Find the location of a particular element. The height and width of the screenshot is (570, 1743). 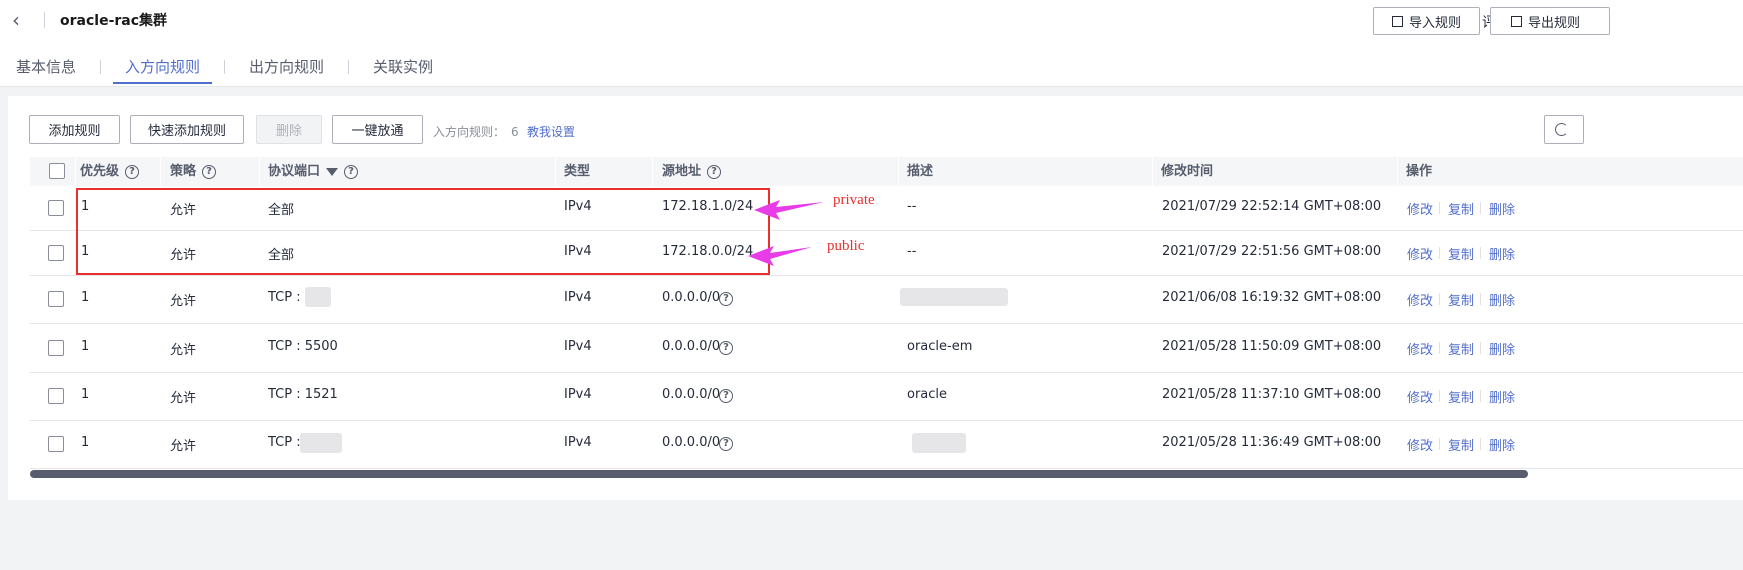

filter-icon is located at coordinates (332, 171).